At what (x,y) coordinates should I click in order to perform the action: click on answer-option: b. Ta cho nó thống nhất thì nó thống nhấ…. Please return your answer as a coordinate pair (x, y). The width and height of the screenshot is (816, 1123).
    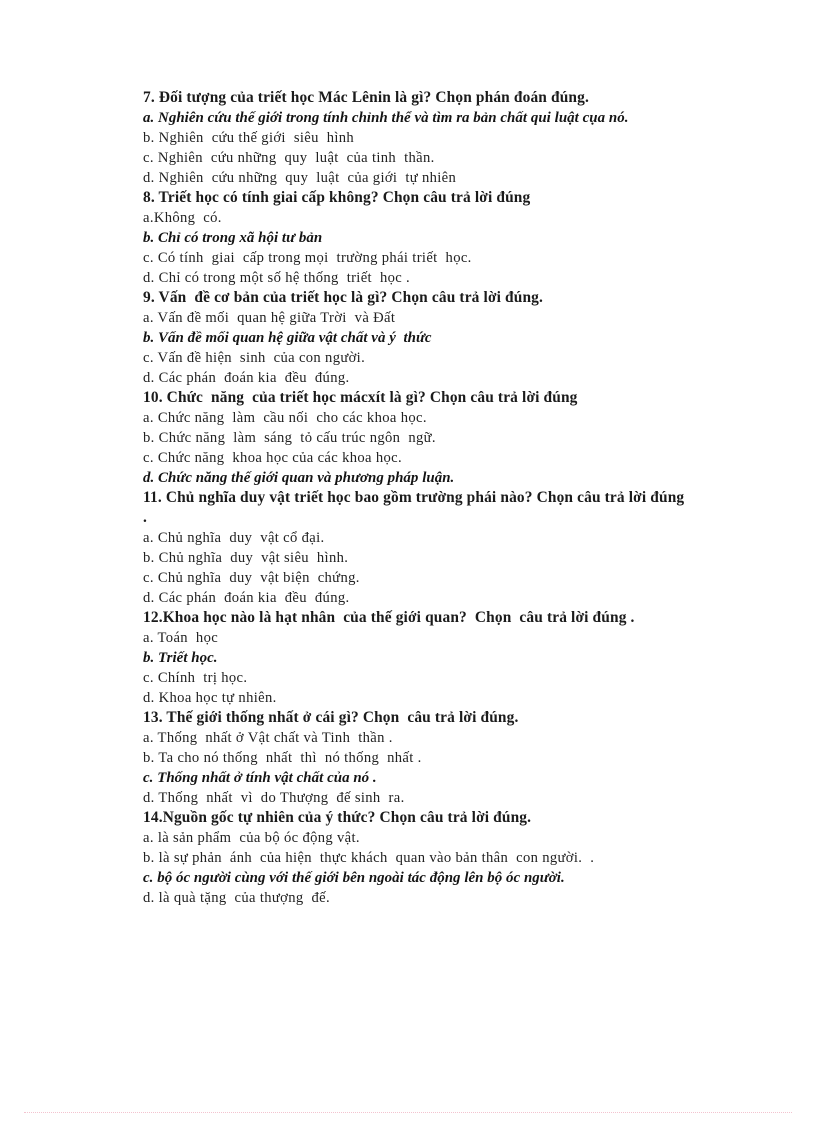
    Looking at the image, I should click on (282, 758).